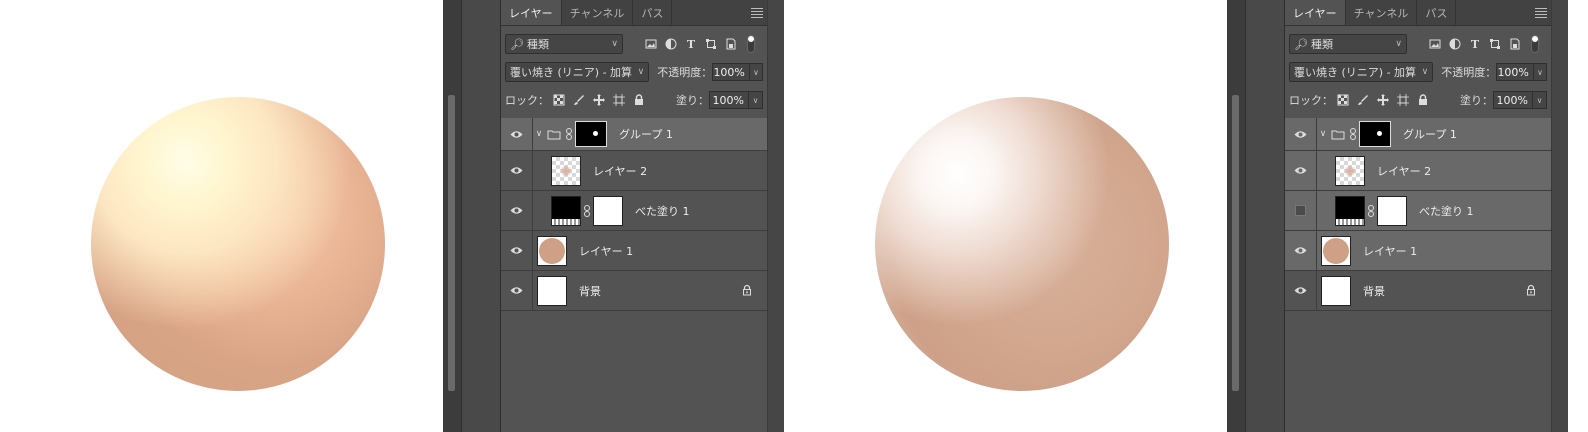 This screenshot has width=1588, height=432. I want to click on search-icon: 🔎︎, so click(517, 44).